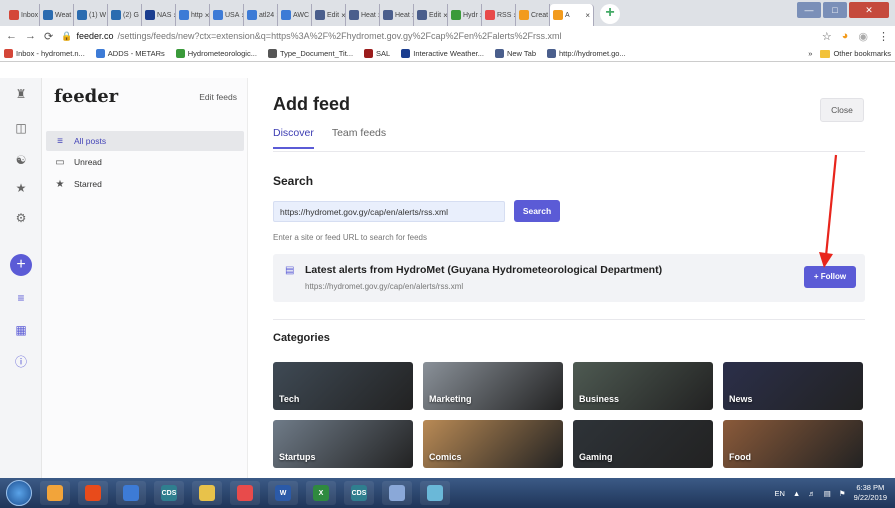 The height and width of the screenshot is (508, 895). I want to click on tab-label: AWC, so click(301, 15).